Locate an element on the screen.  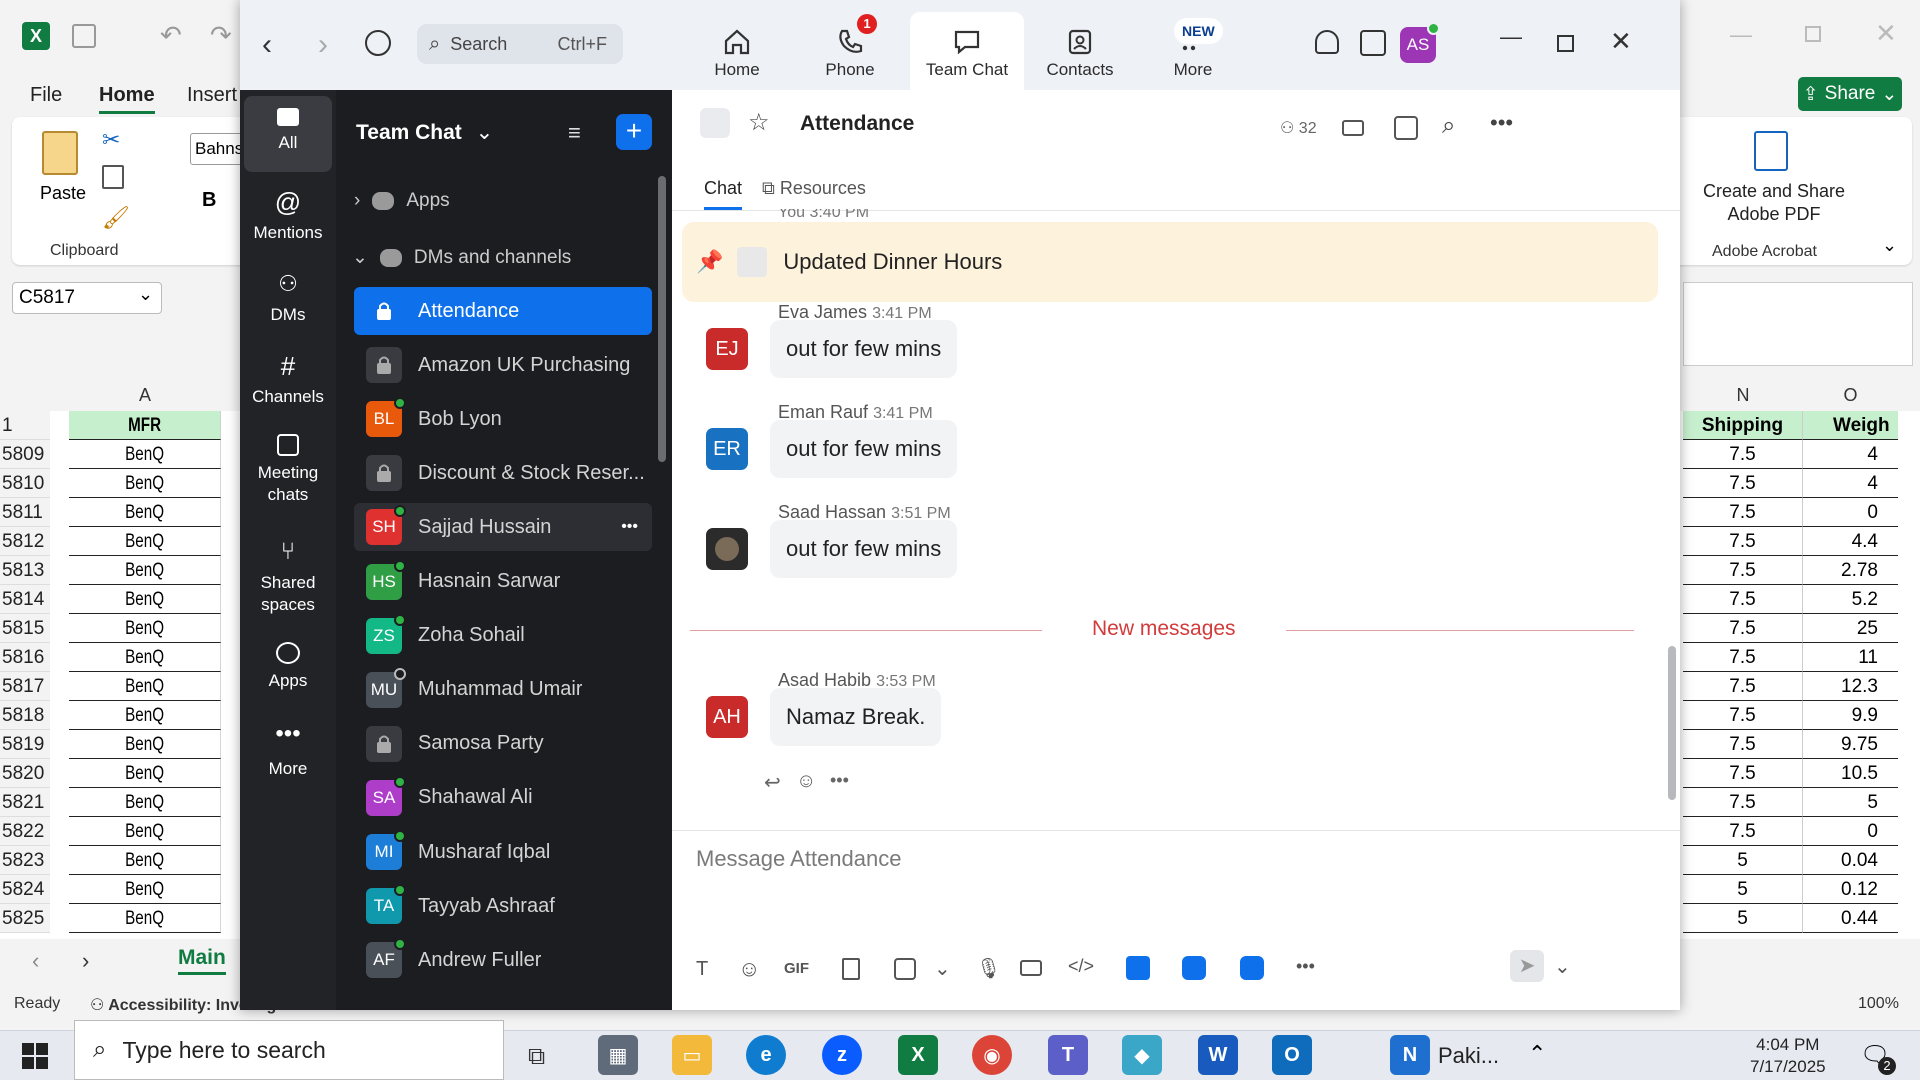
more-tools-icon: ••• is located at coordinates (1305, 966).